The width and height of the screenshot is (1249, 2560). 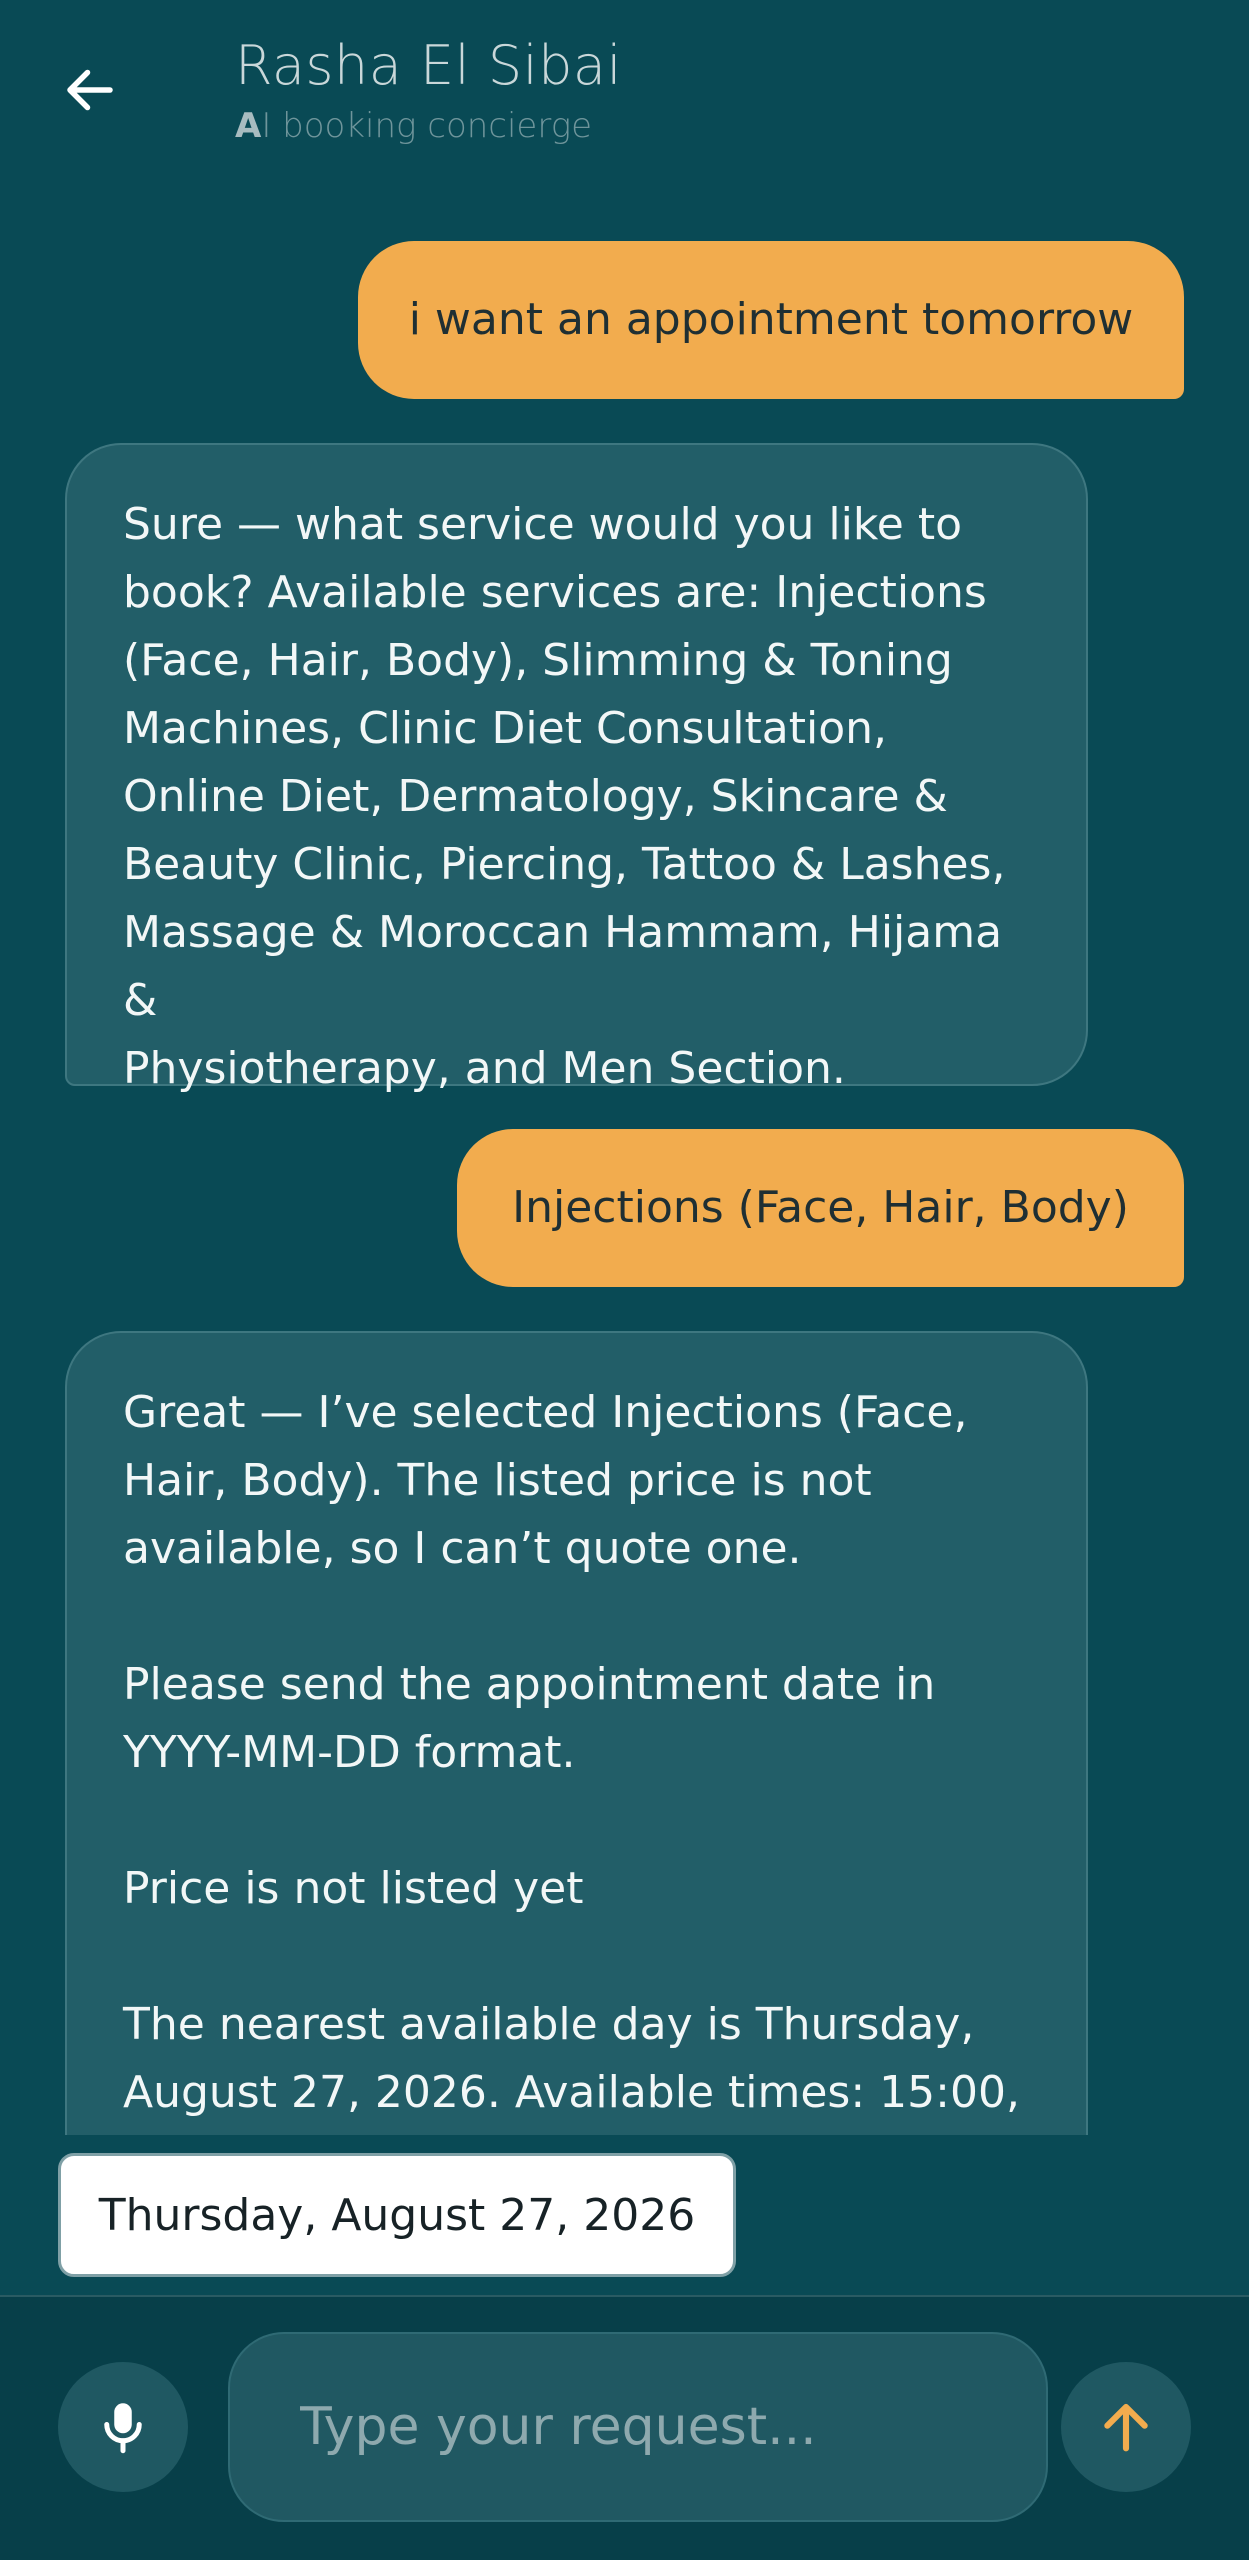 I want to click on mic-button, so click(x=123, y=2427).